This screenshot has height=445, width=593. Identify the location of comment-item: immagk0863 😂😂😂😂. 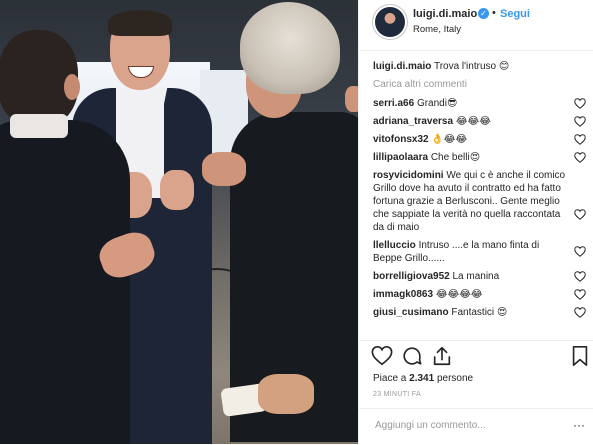
(479, 294).